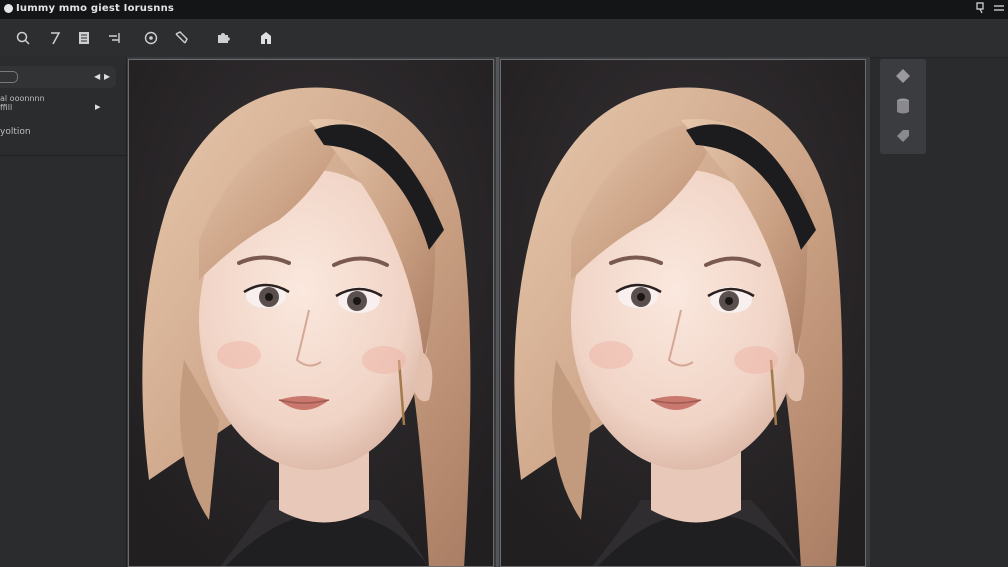 Image resolution: width=1008 pixels, height=567 pixels. Describe the element at coordinates (8, 8) in the screenshot. I see `app-logo-icon` at that location.